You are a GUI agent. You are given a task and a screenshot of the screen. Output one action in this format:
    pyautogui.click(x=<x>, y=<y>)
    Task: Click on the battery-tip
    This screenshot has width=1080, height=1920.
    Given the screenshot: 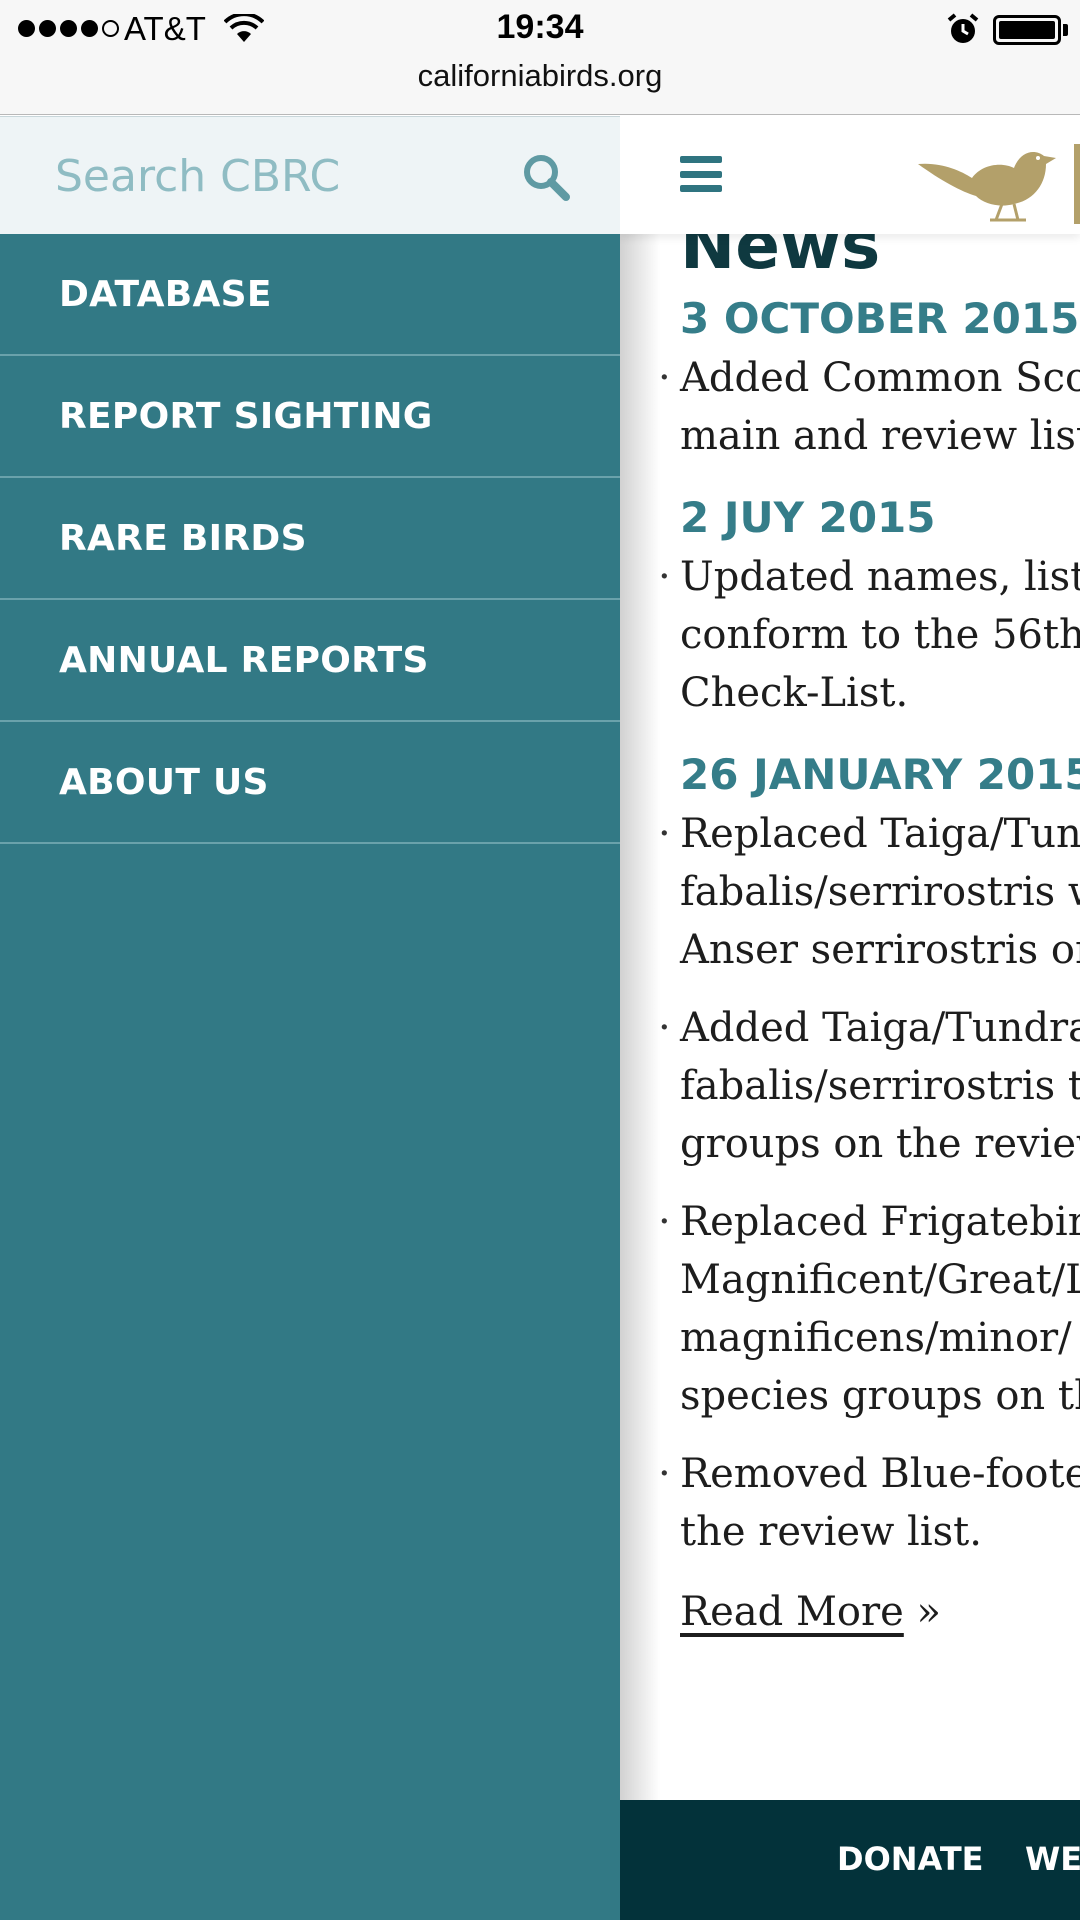 What is the action you would take?
    pyautogui.click(x=1065, y=30)
    